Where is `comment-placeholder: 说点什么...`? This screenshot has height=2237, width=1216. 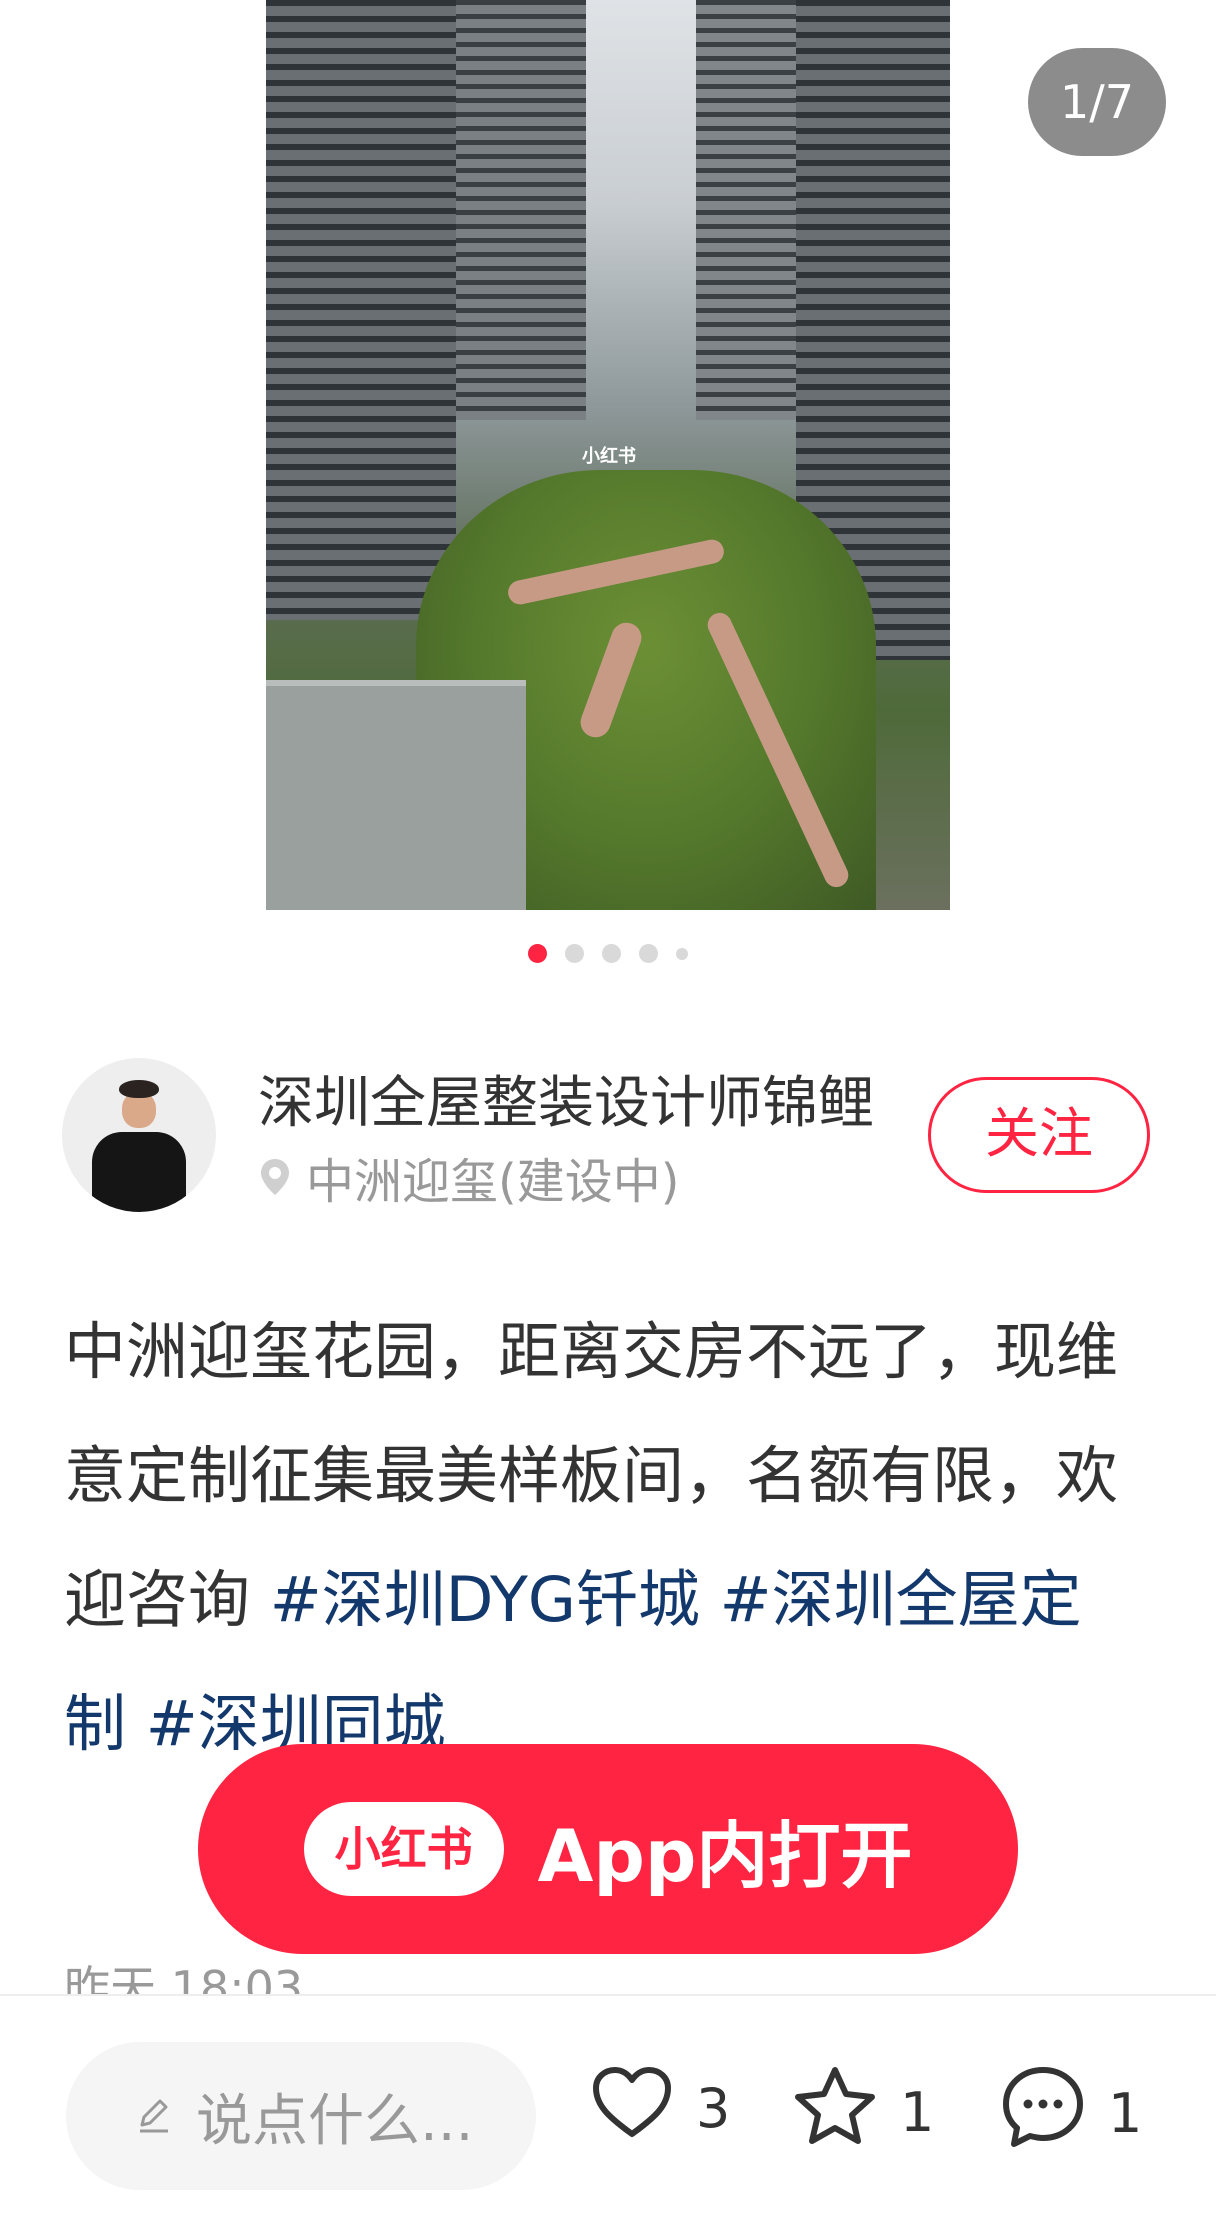
comment-placeholder: 说点什么... is located at coordinates (335, 2121).